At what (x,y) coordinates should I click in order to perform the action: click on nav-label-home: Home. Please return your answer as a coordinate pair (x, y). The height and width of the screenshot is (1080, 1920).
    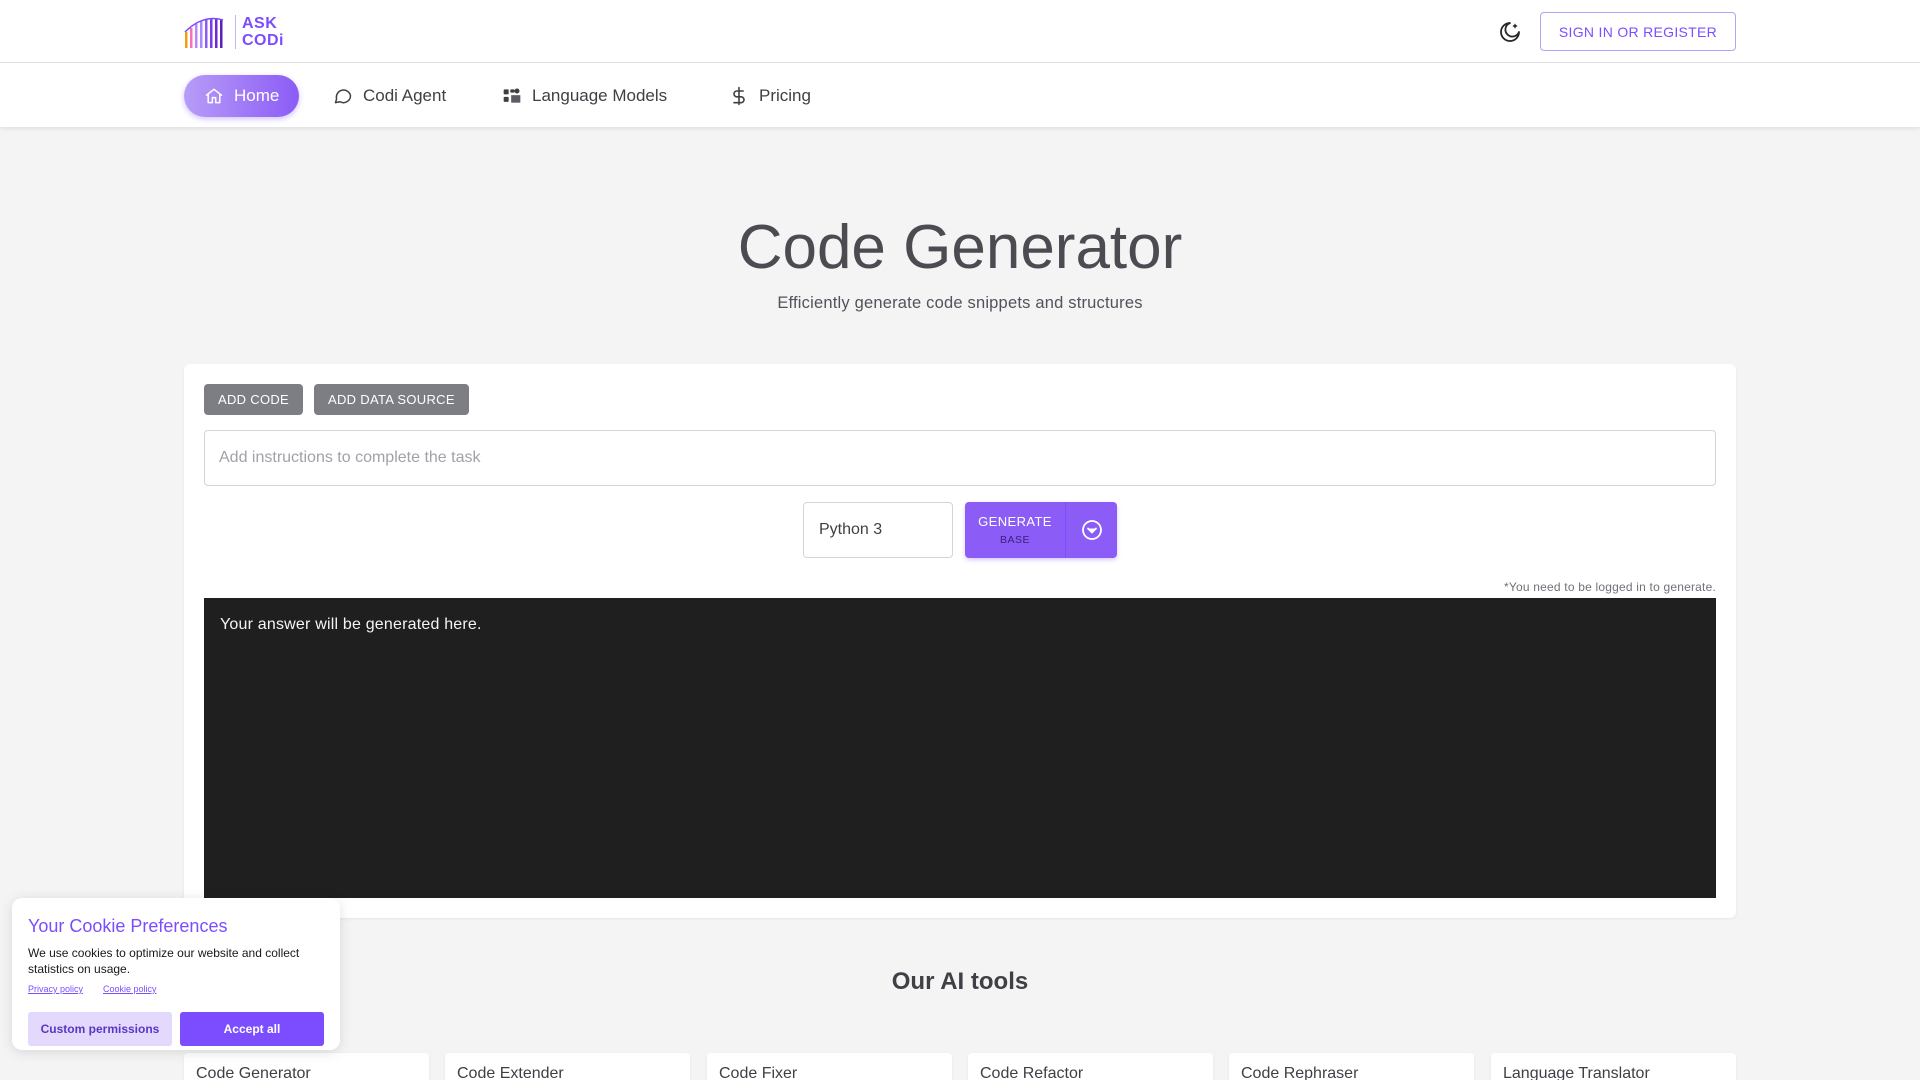
    Looking at the image, I should click on (257, 95).